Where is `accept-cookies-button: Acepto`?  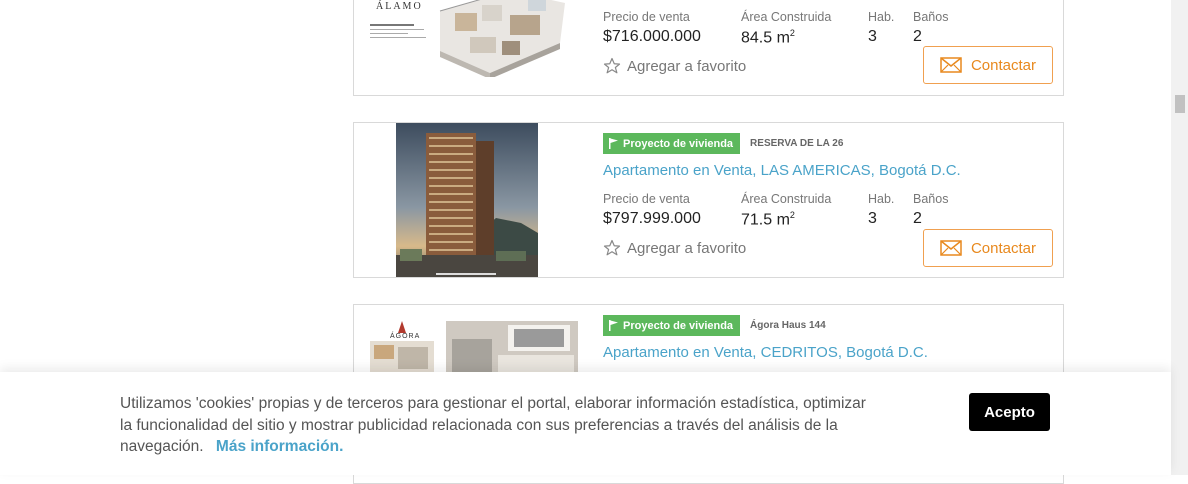
accept-cookies-button: Acepto is located at coordinates (1009, 412).